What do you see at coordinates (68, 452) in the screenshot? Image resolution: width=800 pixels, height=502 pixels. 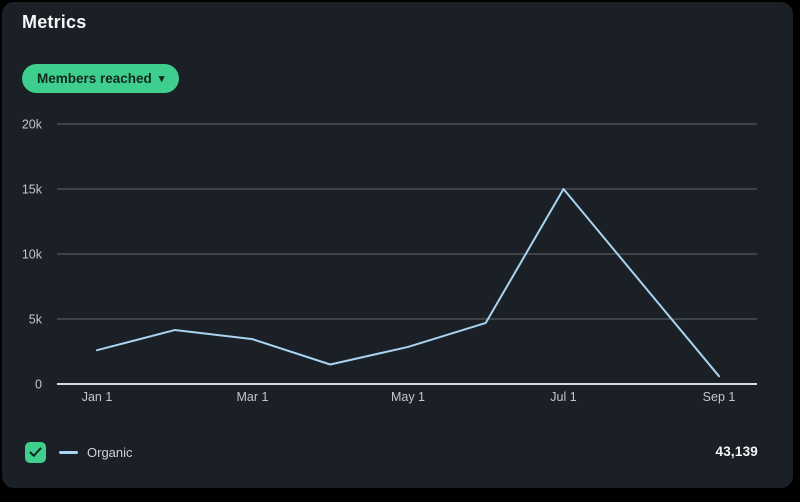 I see `organic-line-swatch` at bounding box center [68, 452].